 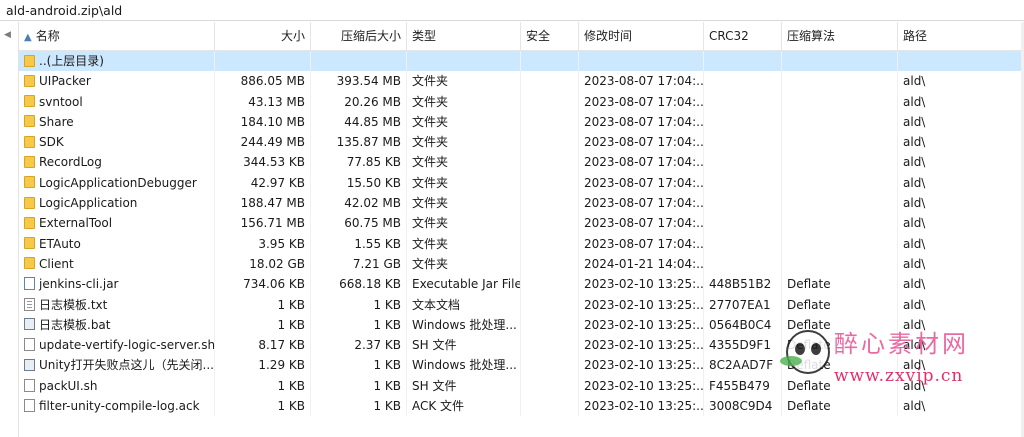 What do you see at coordinates (56, 263) in the screenshot?
I see `file-name: Client` at bounding box center [56, 263].